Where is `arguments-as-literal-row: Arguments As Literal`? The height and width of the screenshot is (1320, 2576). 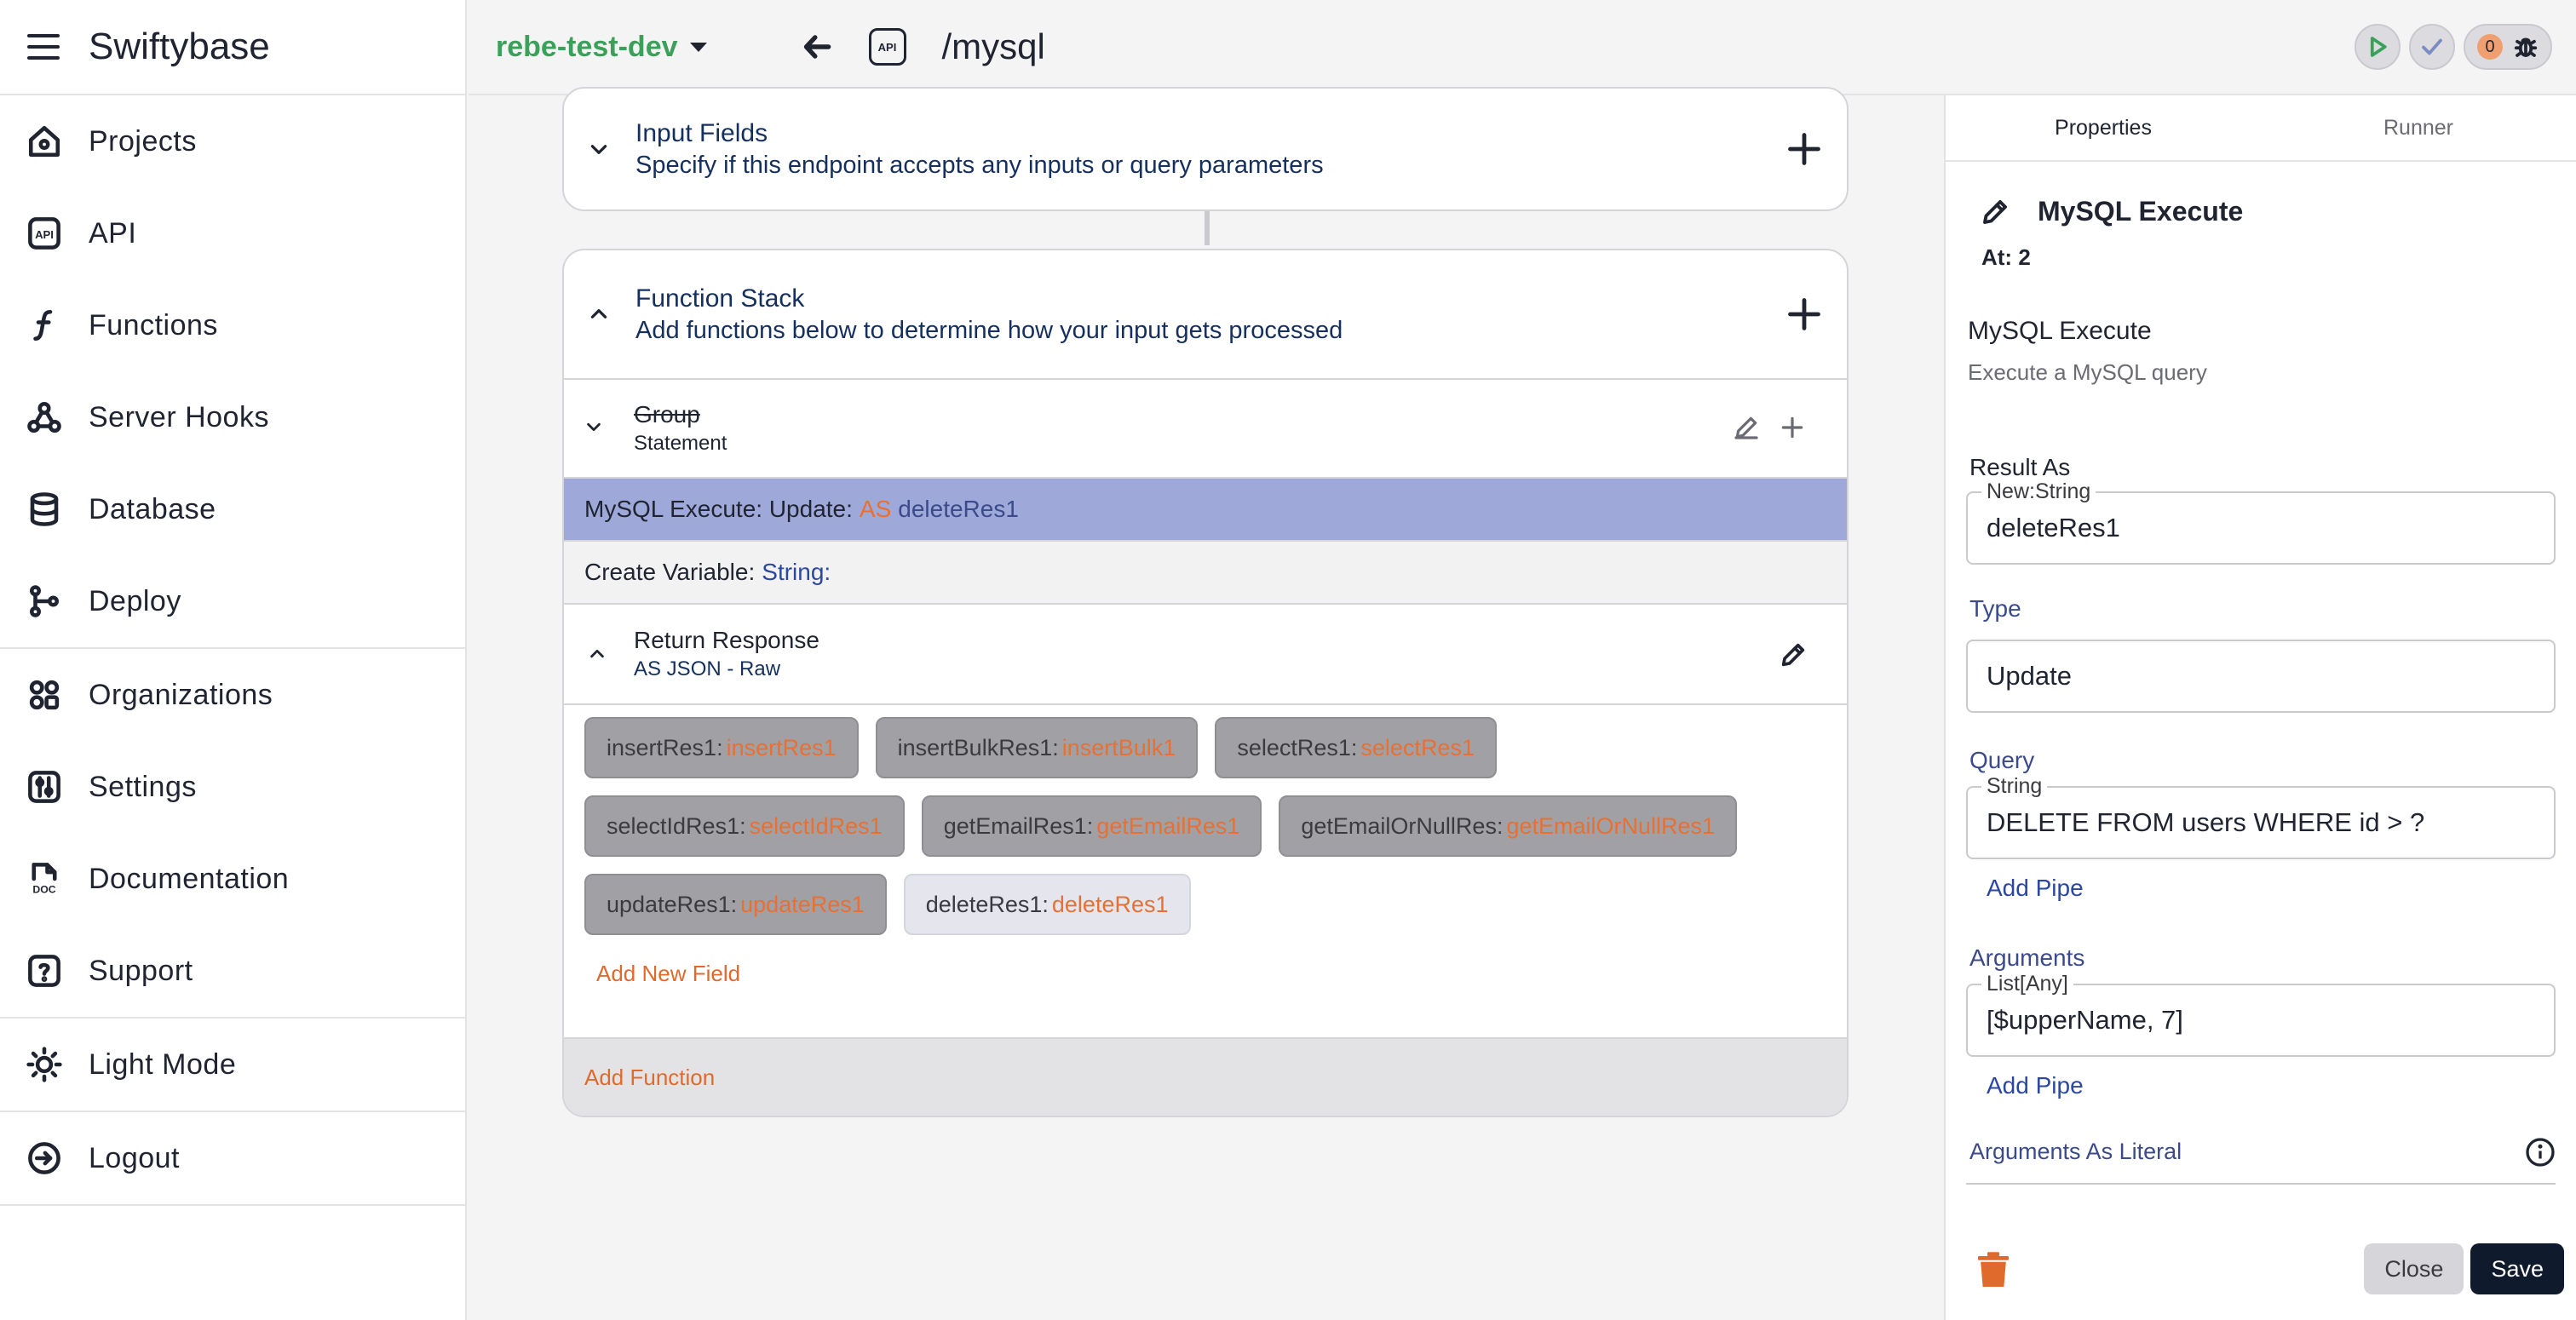 arguments-as-literal-row: Arguments As Literal is located at coordinates (2261, 1161).